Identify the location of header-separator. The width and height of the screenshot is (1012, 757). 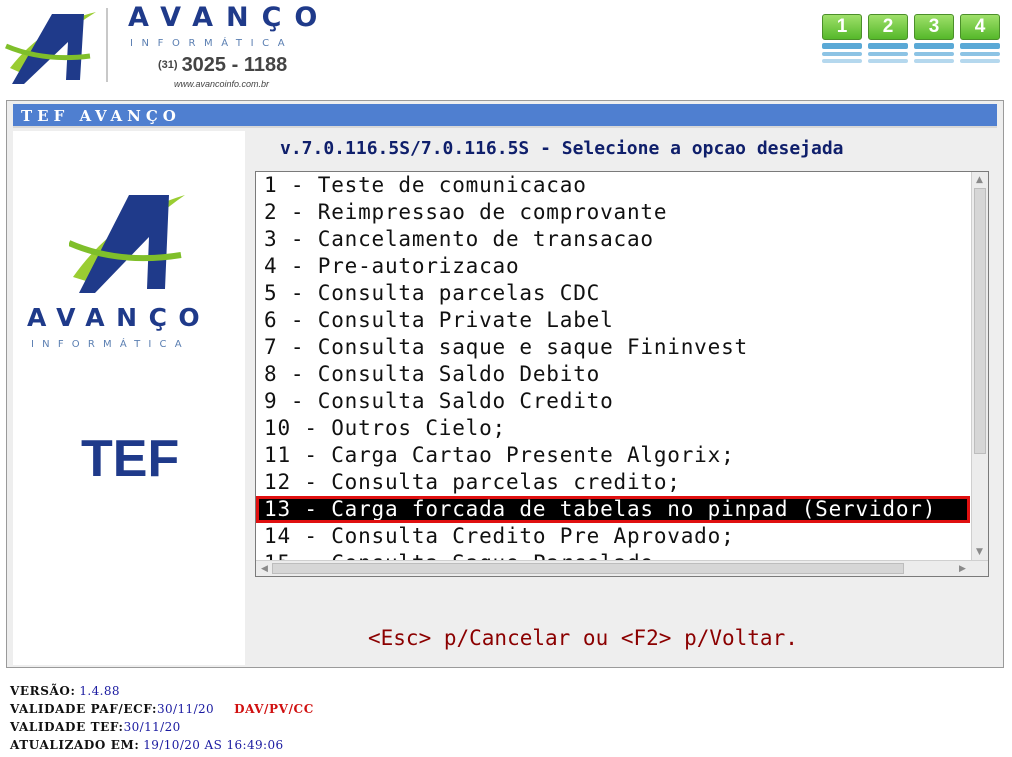
(107, 45).